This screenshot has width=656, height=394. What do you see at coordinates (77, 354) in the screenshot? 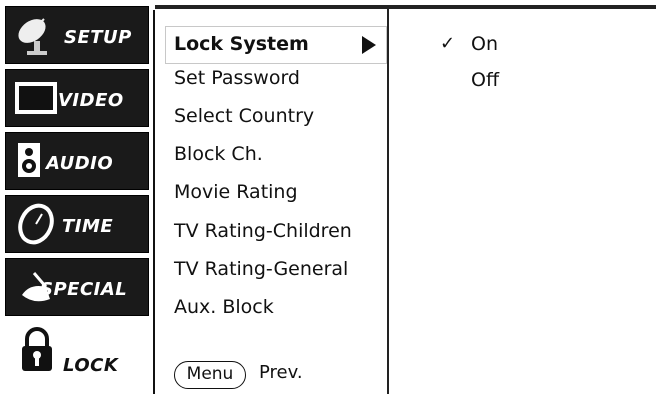
I see `sidebar-item-lock: LOCK` at bounding box center [77, 354].